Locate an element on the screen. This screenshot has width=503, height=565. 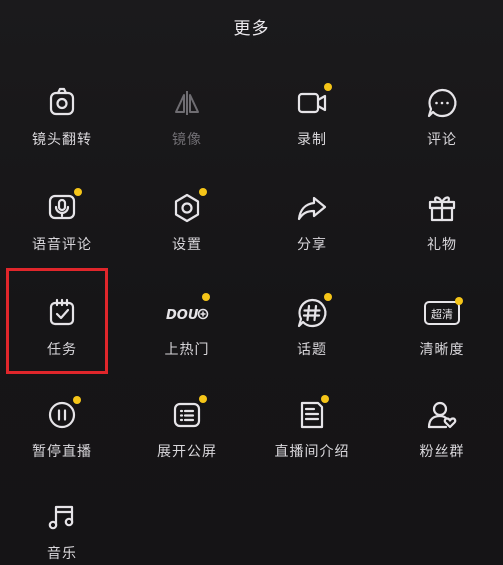
expand-screen-icon is located at coordinates (188, 414).